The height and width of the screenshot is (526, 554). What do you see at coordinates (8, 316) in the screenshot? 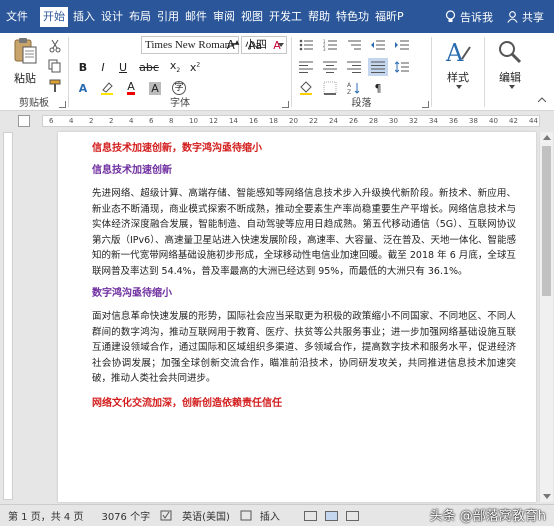
I see `vertical-ruler` at bounding box center [8, 316].